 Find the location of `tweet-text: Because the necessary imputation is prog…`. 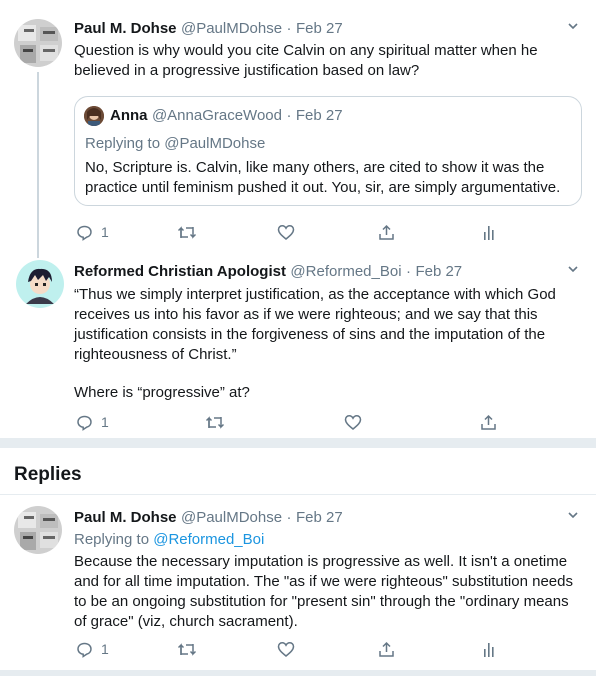

tweet-text: Because the necessary imputation is prog… is located at coordinates (323, 591).